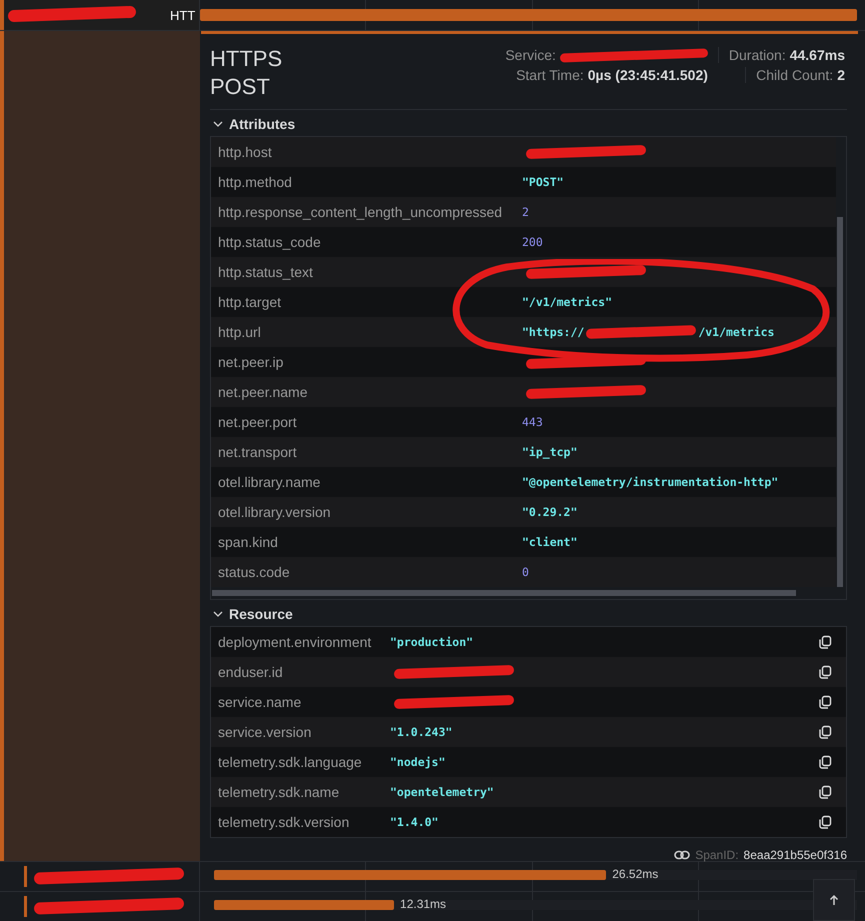  Describe the element at coordinates (366, 392) in the screenshot. I see `attribute-key: net.peer.name` at that location.